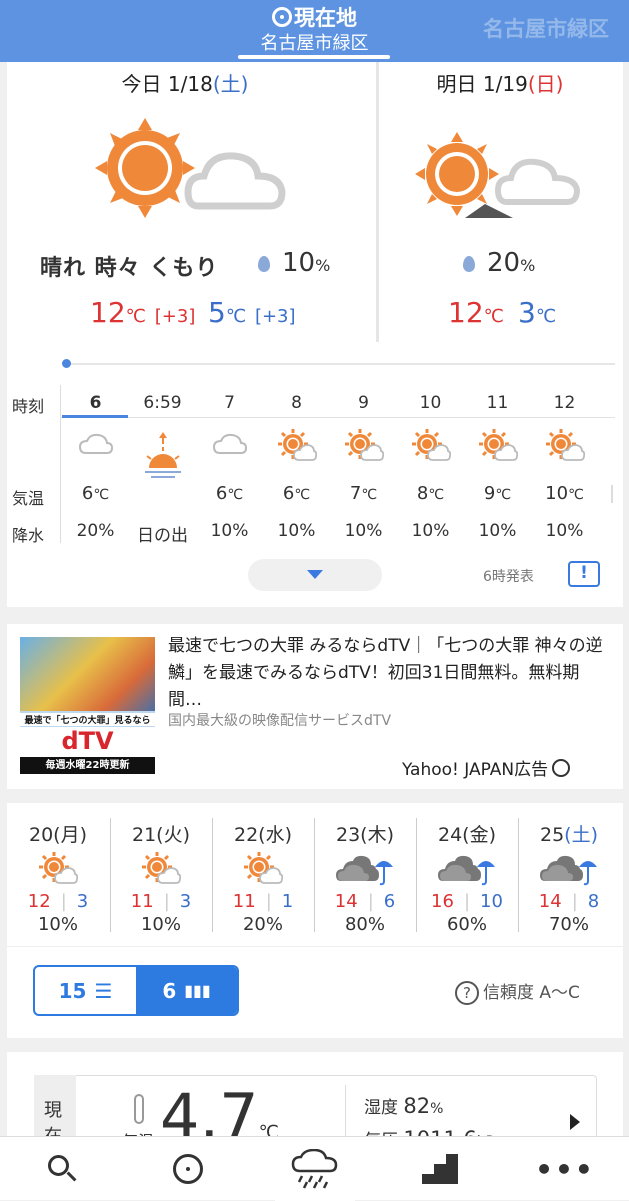 The width and height of the screenshot is (629, 1201). I want to click on next-location-label: 名古屋市緑区, so click(546, 28).